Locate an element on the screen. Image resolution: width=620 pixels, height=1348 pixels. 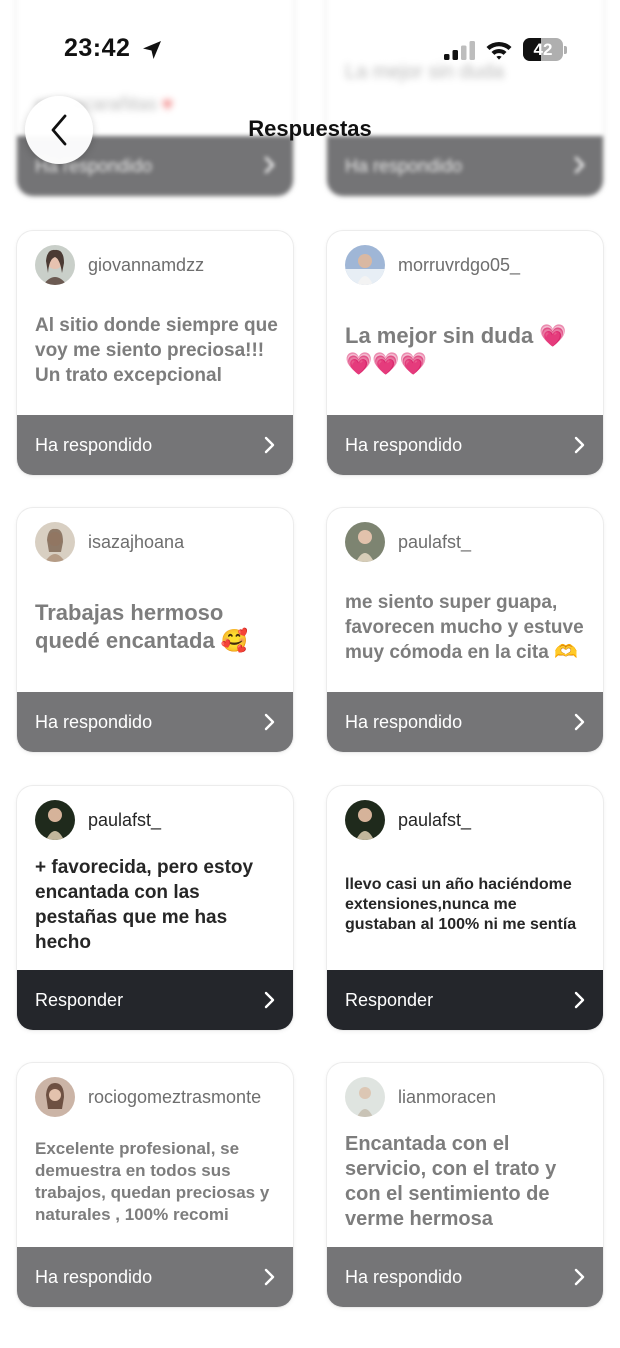
message-text: La mejor sin duda is located at coordinates (439, 335).